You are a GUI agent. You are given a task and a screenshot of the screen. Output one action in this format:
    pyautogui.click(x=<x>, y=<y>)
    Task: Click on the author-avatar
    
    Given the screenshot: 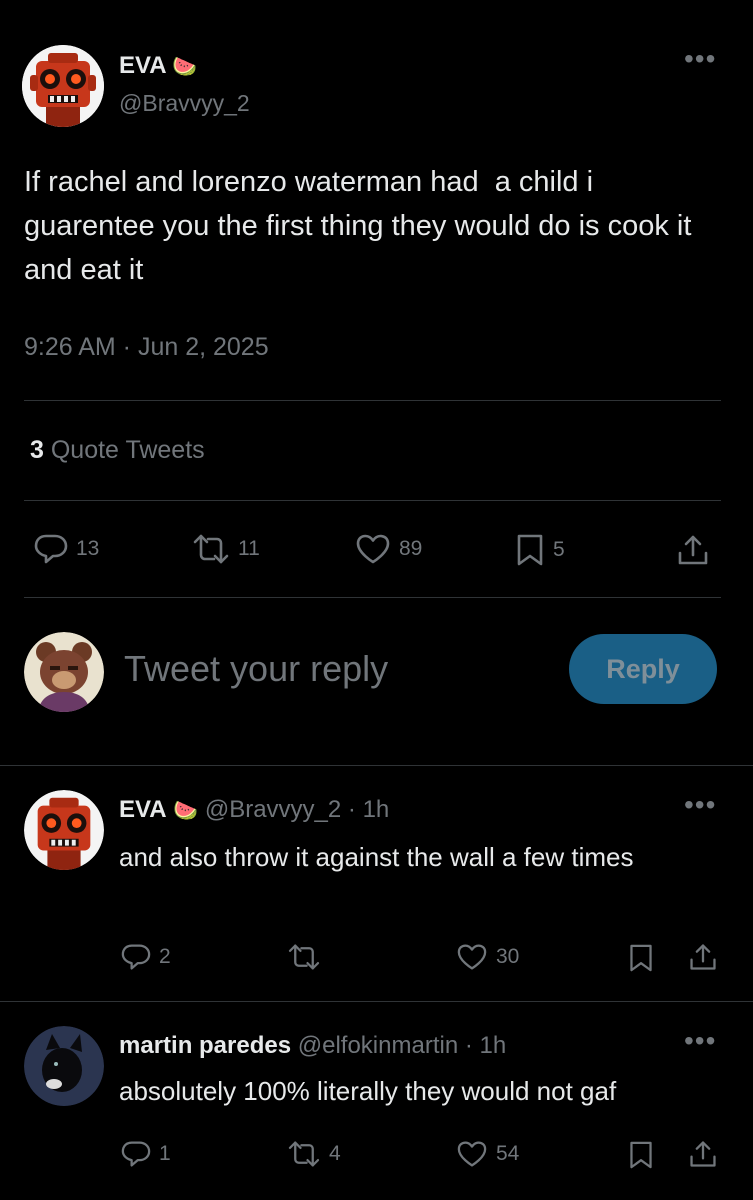 What is the action you would take?
    pyautogui.click(x=63, y=86)
    